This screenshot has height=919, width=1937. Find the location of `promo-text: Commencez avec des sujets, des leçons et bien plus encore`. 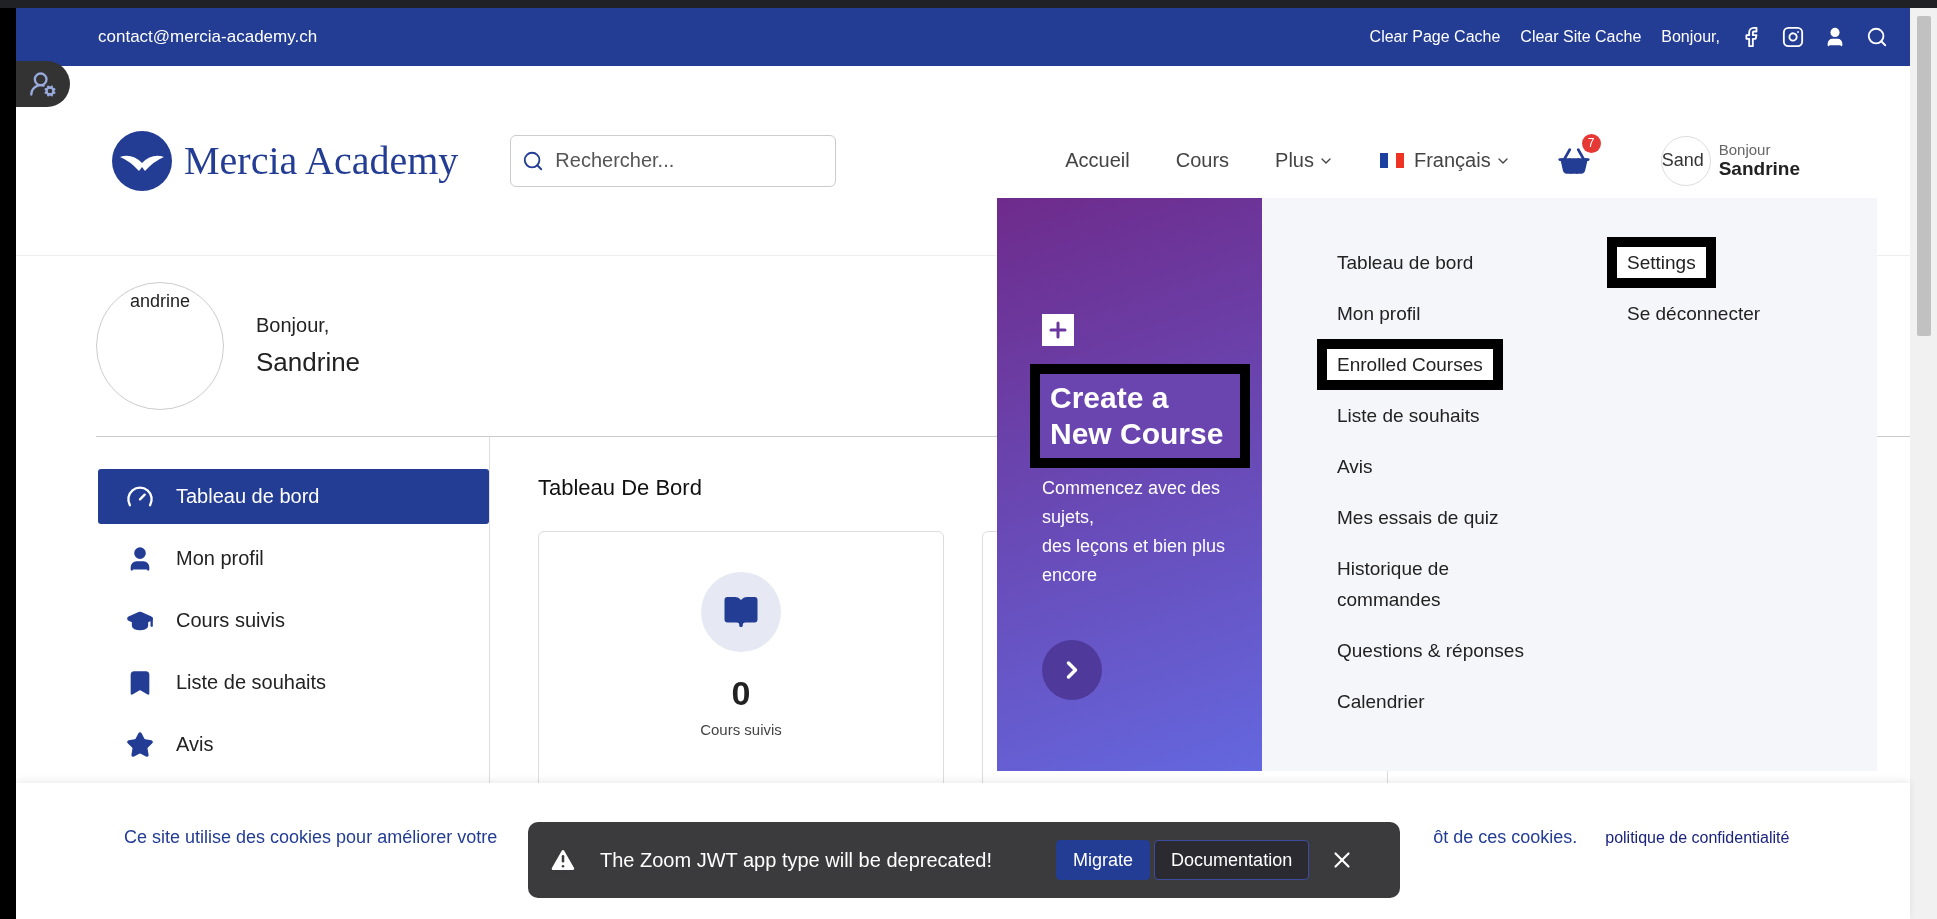

promo-text: Commencez avec des sujets, des leçons et bien plus encore is located at coordinates (1134, 532).